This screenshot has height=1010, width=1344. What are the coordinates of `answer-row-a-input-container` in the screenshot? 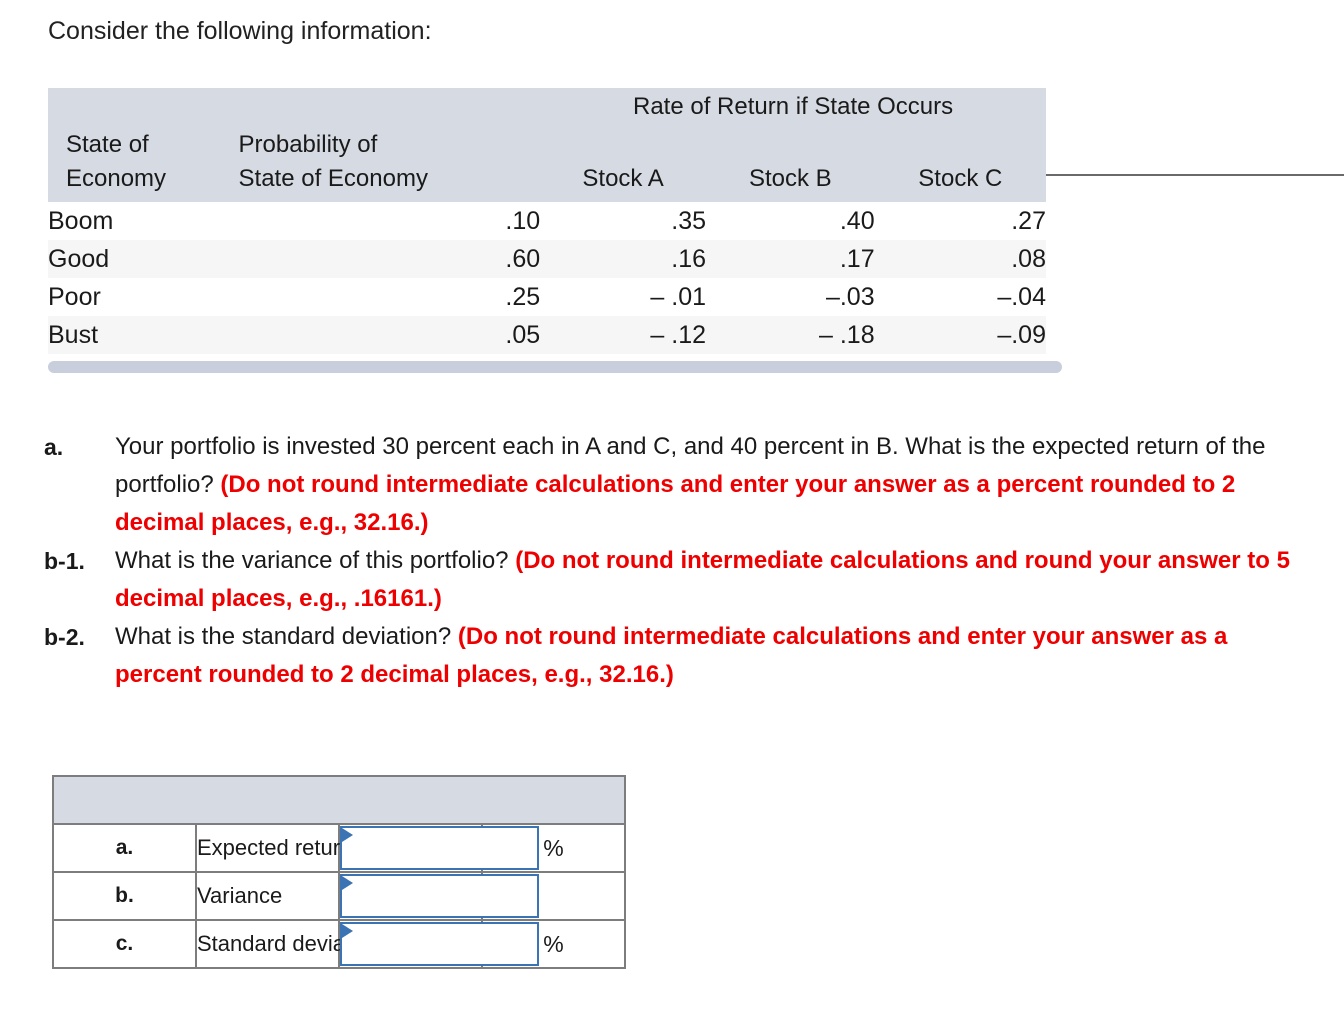 It's located at (439, 848).